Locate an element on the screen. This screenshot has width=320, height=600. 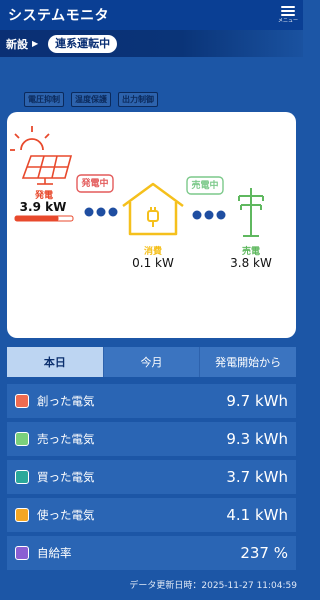
sell-value: 3.8 kW is located at coordinates (251, 263).